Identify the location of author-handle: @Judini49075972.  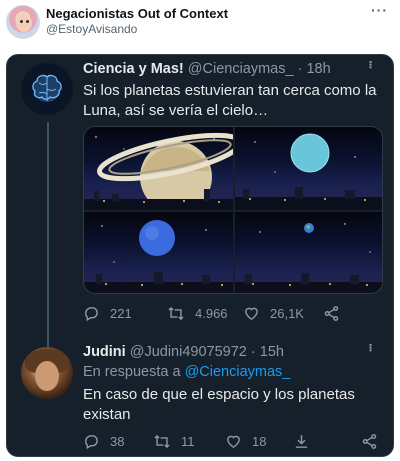
(188, 352).